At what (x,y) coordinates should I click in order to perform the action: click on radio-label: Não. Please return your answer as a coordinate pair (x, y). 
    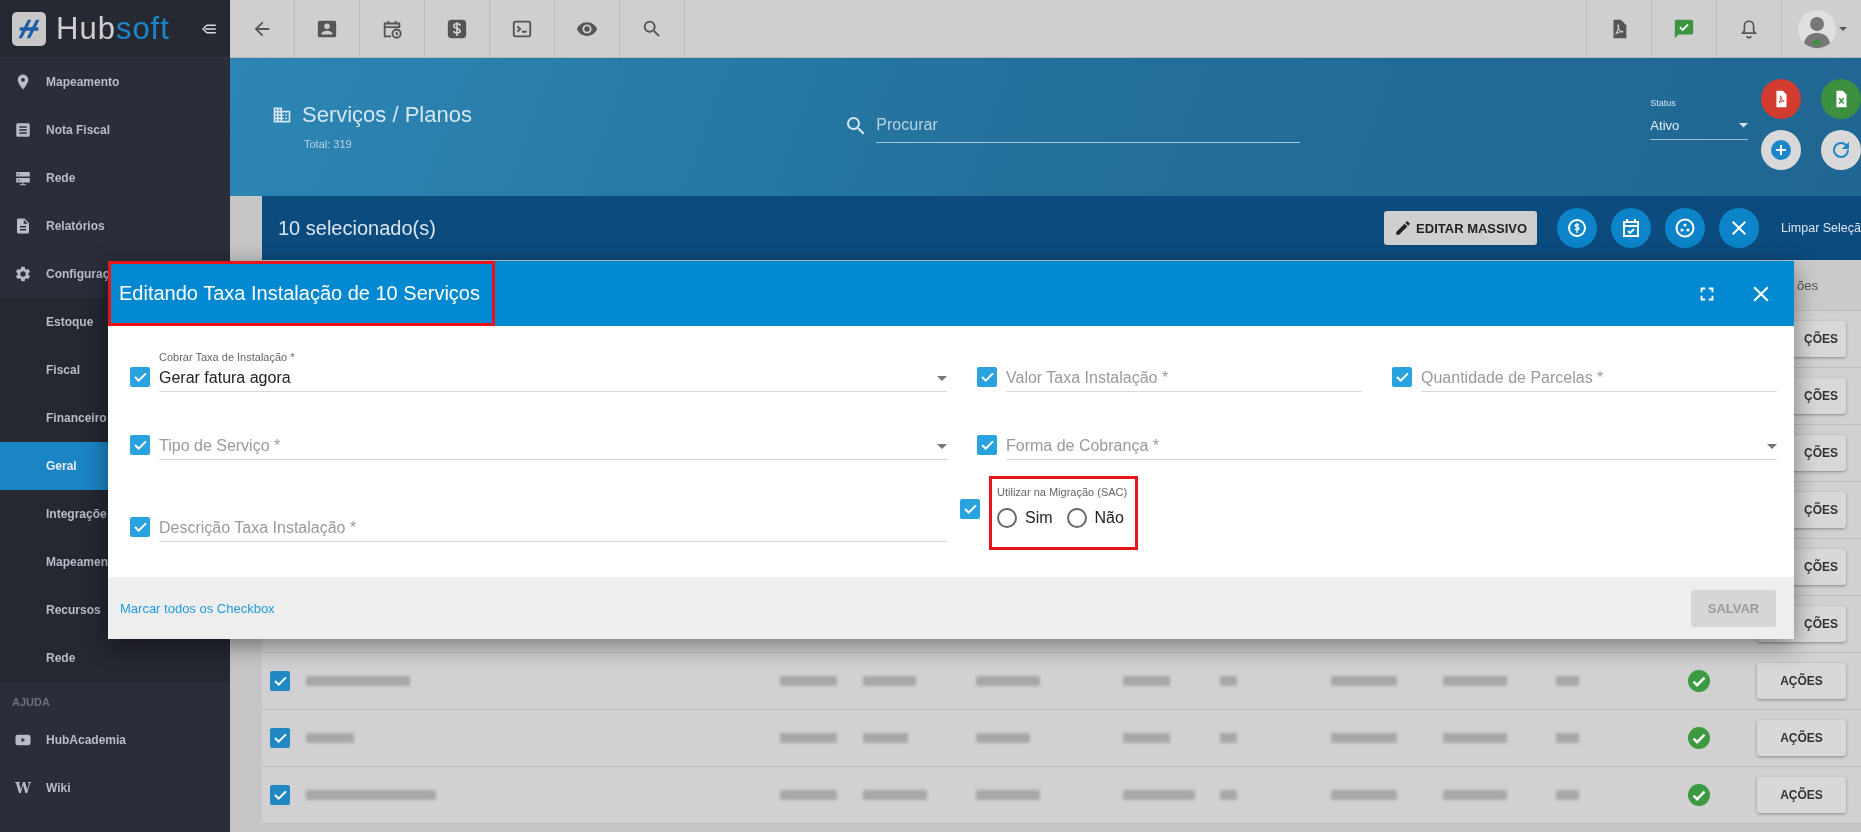
    Looking at the image, I should click on (1109, 518).